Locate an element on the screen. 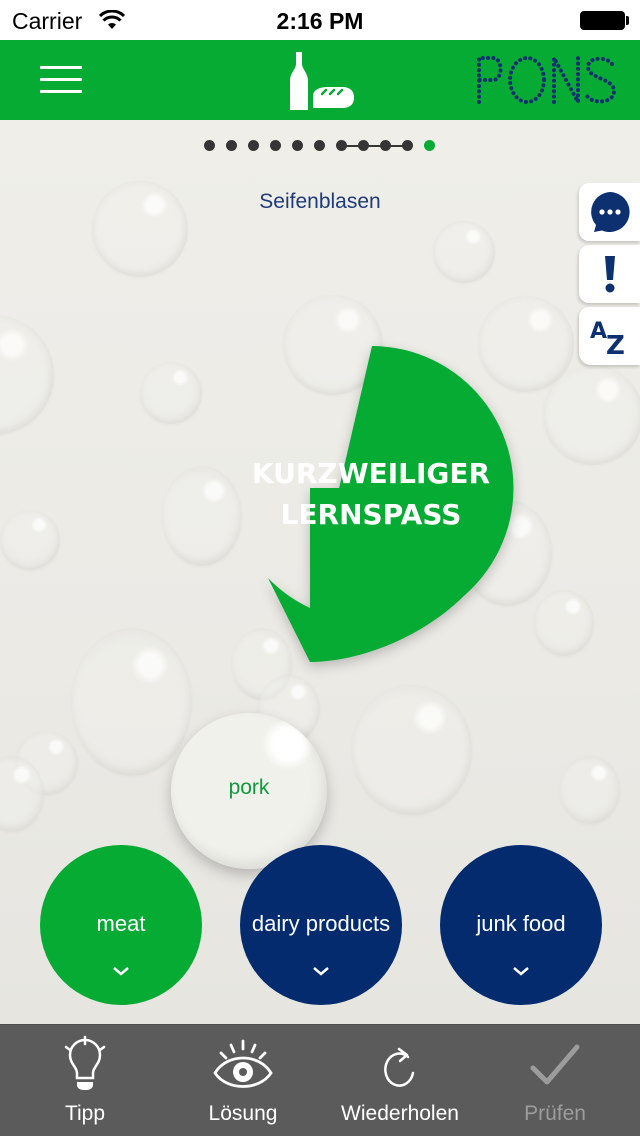 This screenshot has height=1136, width=640. status-bar: Carrier 2:16 PM is located at coordinates (320, 20).